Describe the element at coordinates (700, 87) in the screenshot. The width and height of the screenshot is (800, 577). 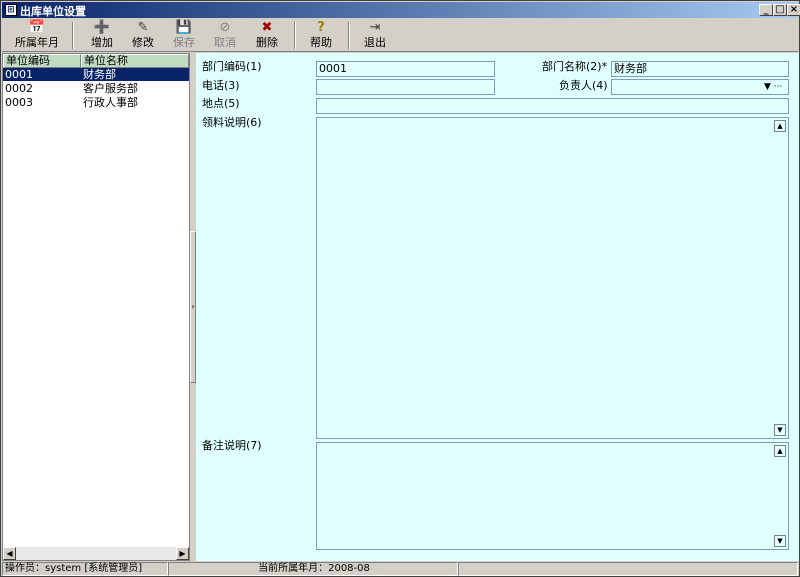
I see `manager-combo: ▼ ···` at that location.